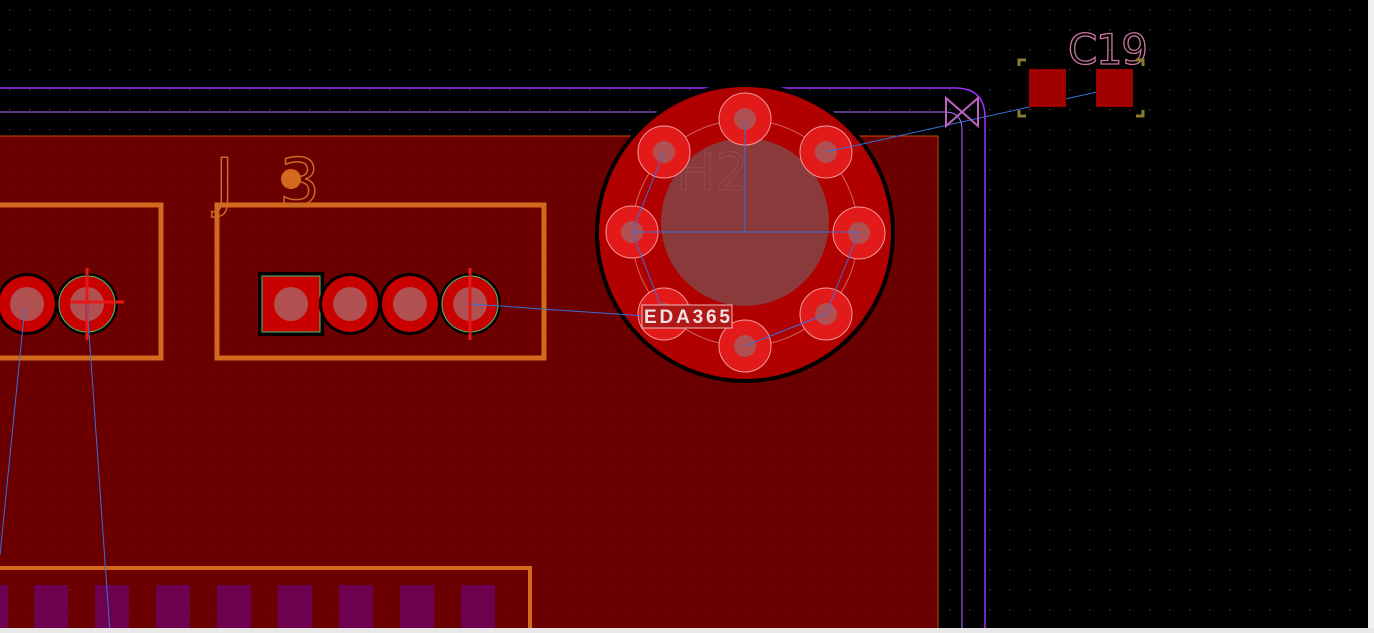 This screenshot has width=1374, height=633. I want to click on net-label: EDA365, so click(687, 316).